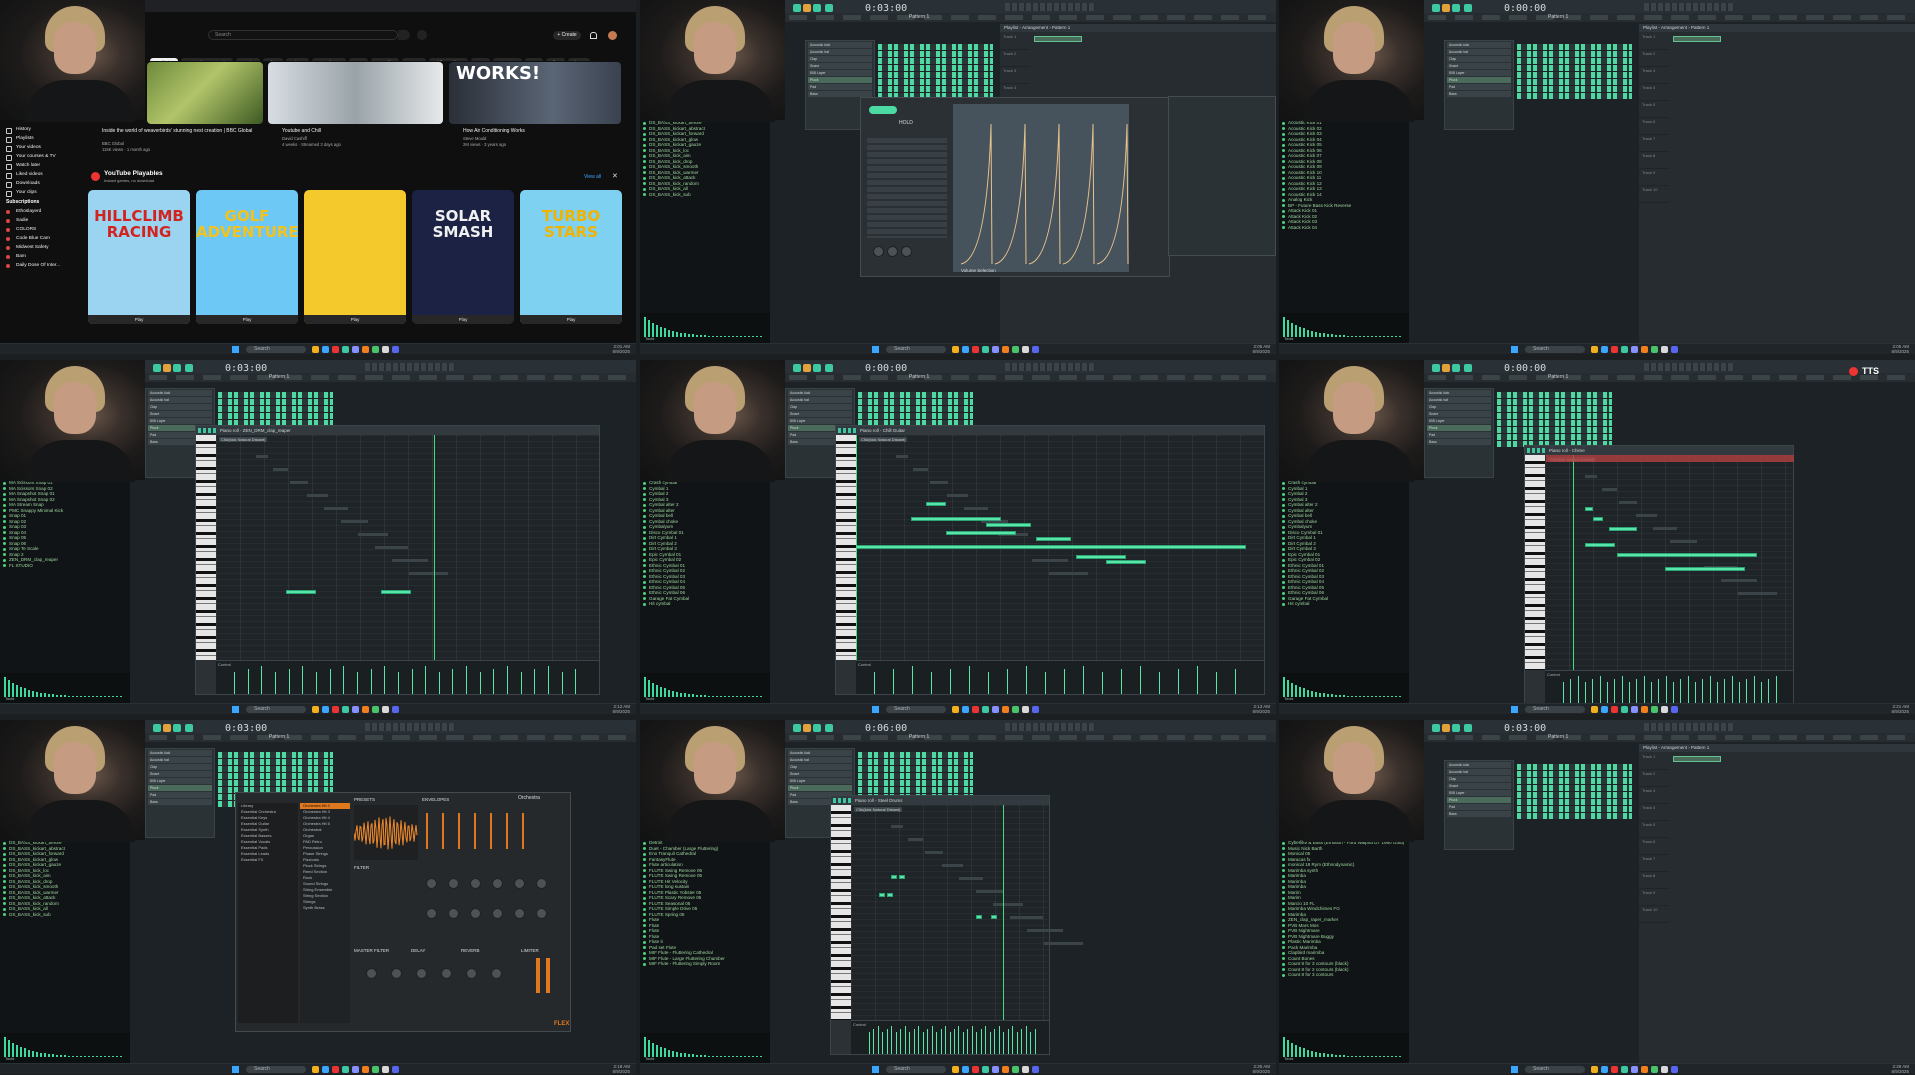  What do you see at coordinates (1479, 59) in the screenshot?
I see `channel-button: Clap` at bounding box center [1479, 59].